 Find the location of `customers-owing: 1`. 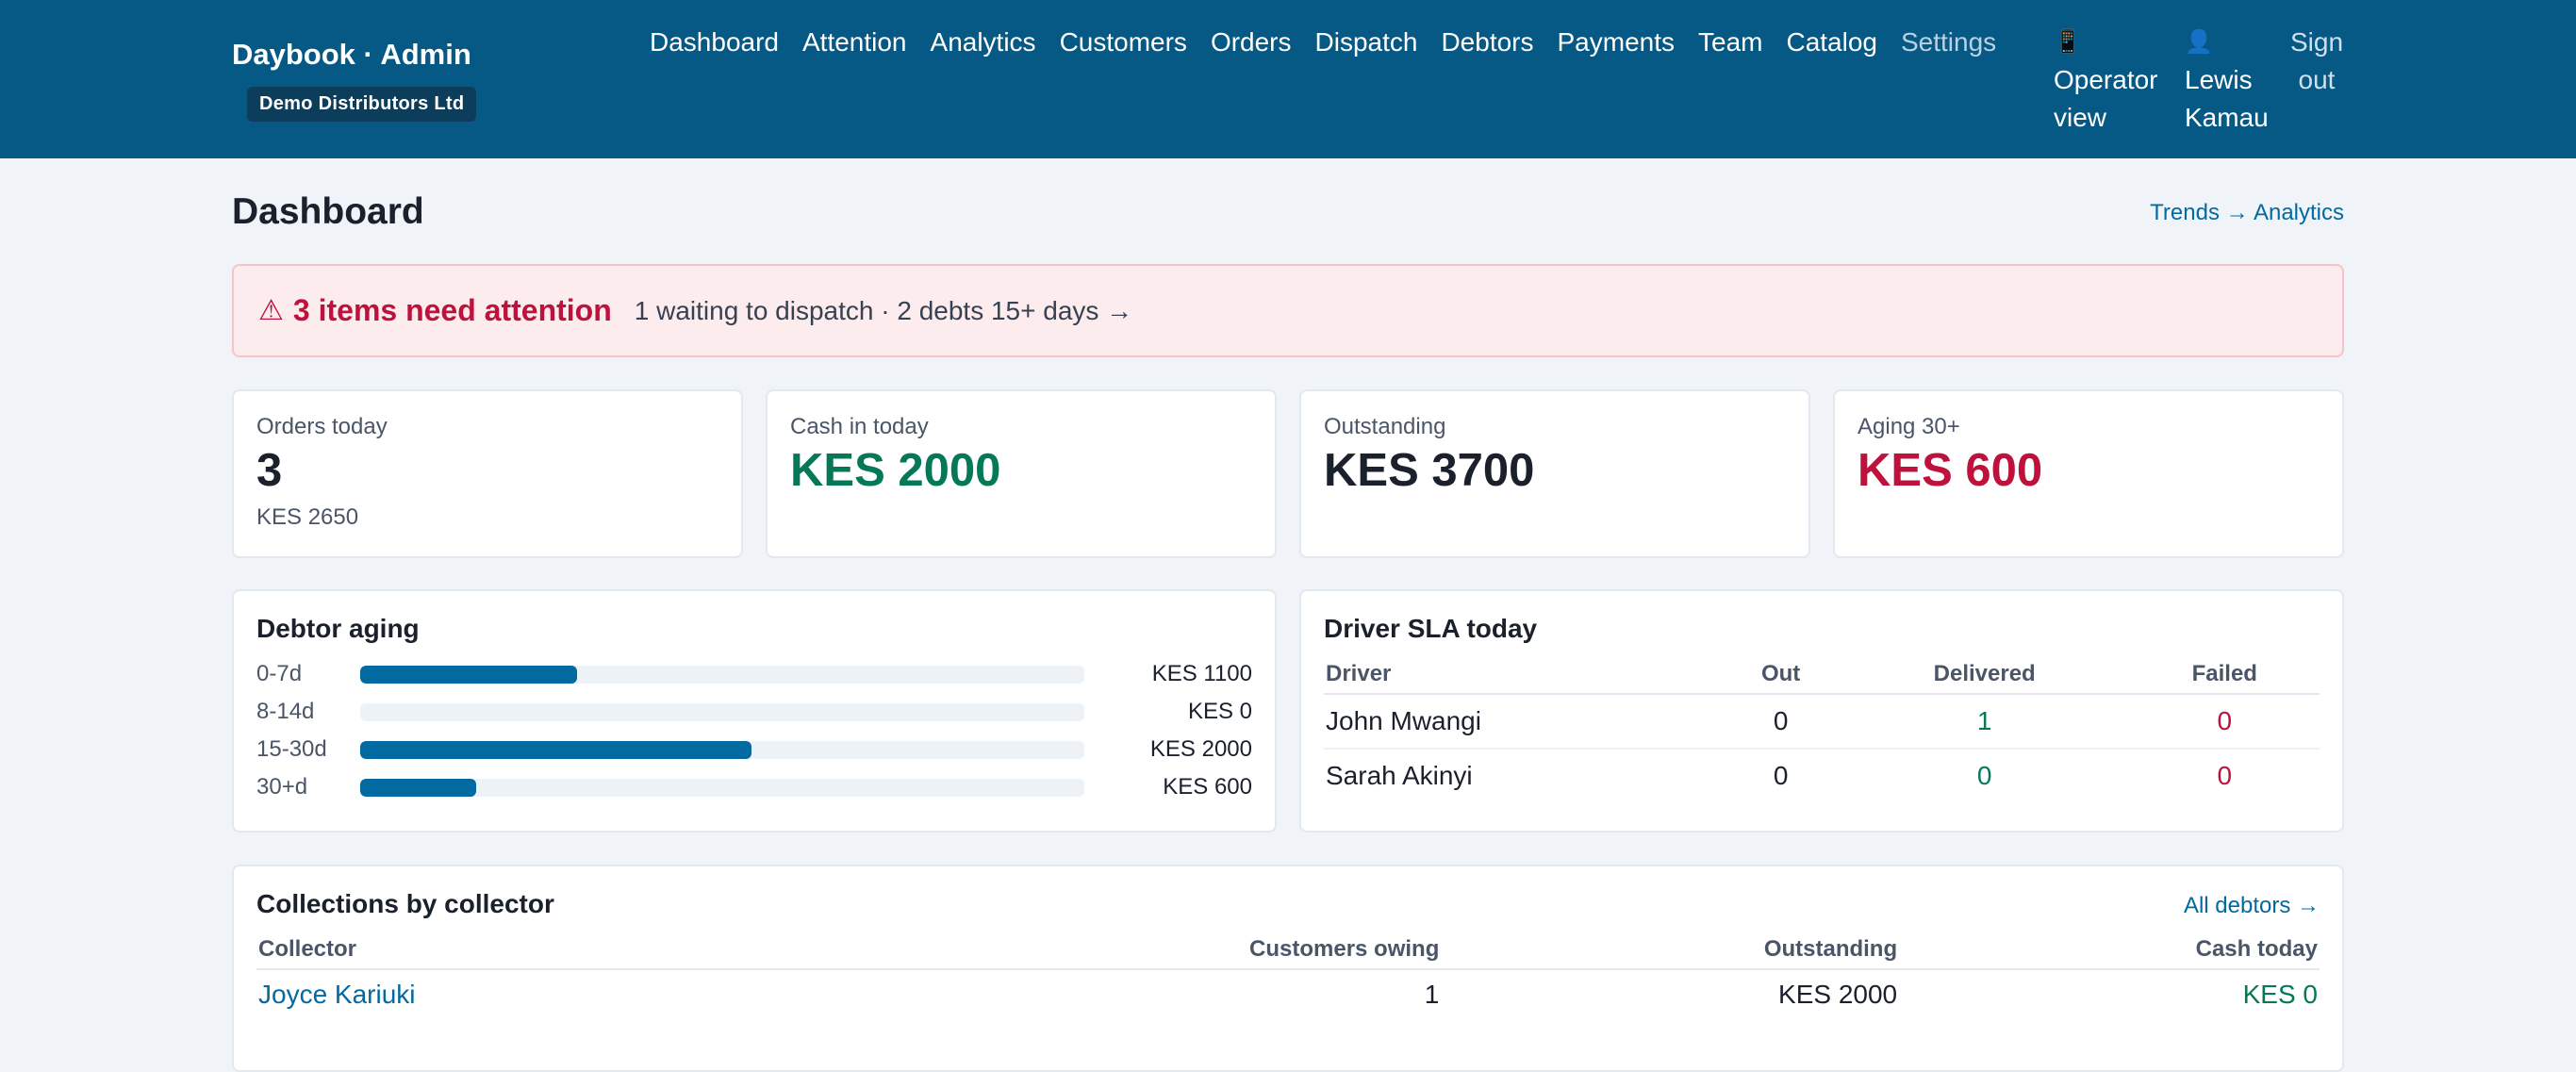

customers-owing: 1 is located at coordinates (1432, 994).